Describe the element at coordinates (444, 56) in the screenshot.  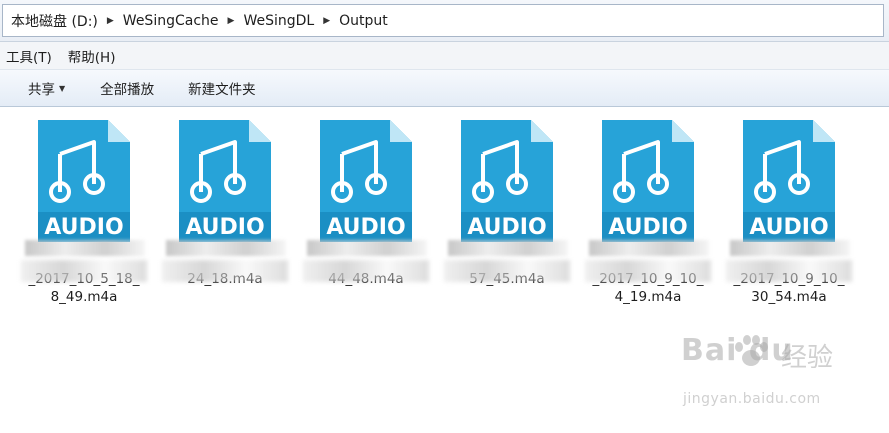
I see `menu-bar: 工具(T) 帮助(H)` at that location.